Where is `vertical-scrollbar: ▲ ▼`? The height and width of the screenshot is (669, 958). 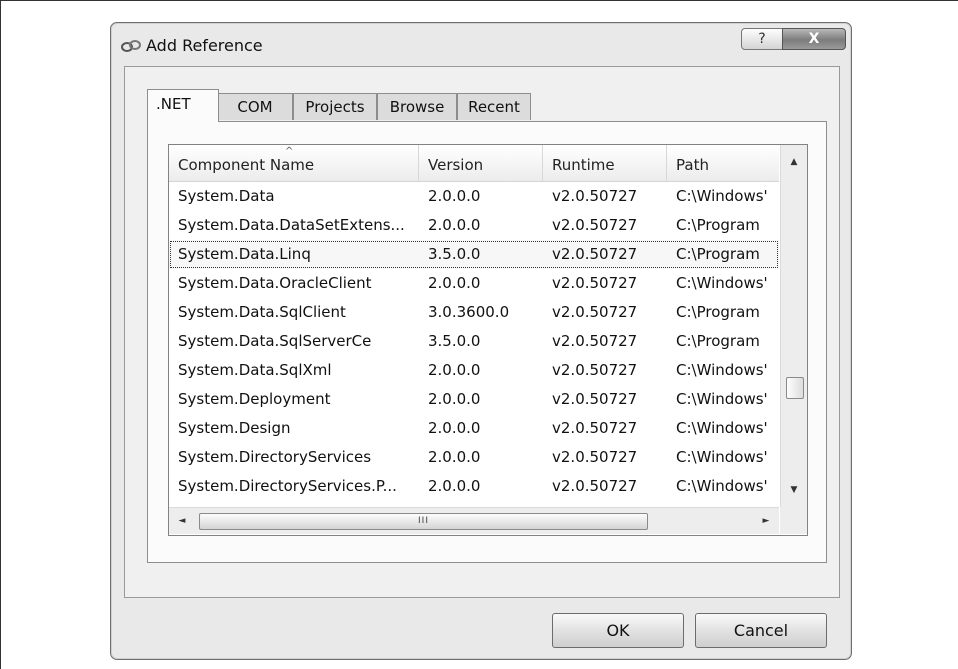
vertical-scrollbar: ▲ ▼ is located at coordinates (793, 326).